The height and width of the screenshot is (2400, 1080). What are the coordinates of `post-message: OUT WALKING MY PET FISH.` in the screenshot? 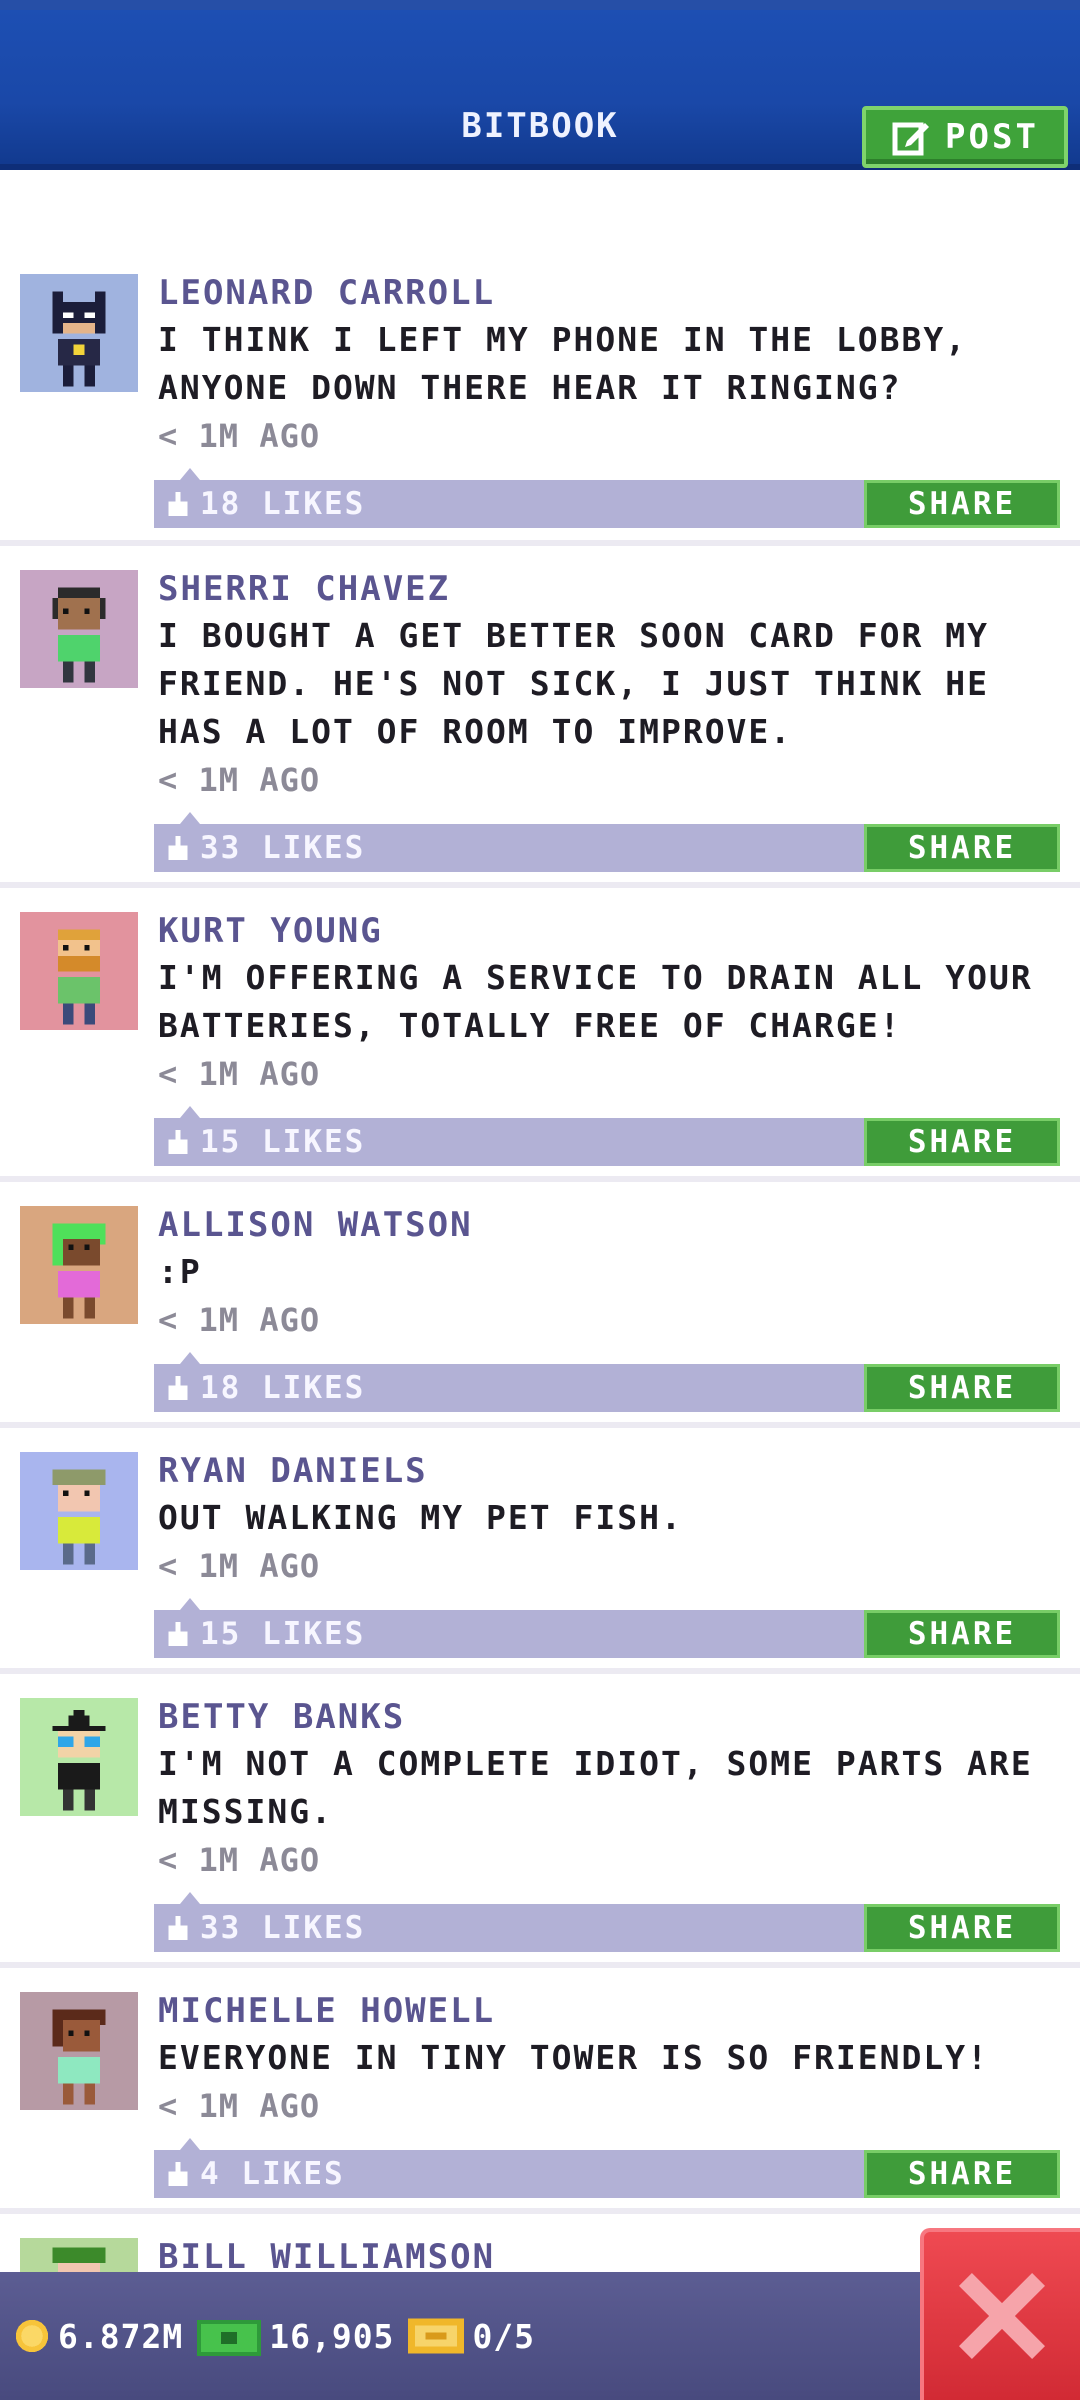 It's located at (420, 1517).